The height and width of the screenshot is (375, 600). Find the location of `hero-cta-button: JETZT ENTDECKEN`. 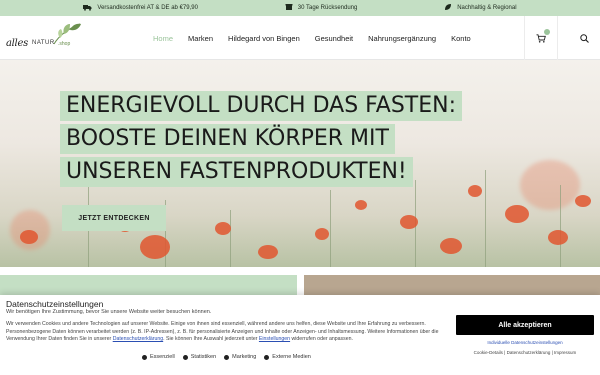

hero-cta-button: JETZT ENTDECKEN is located at coordinates (114, 218).